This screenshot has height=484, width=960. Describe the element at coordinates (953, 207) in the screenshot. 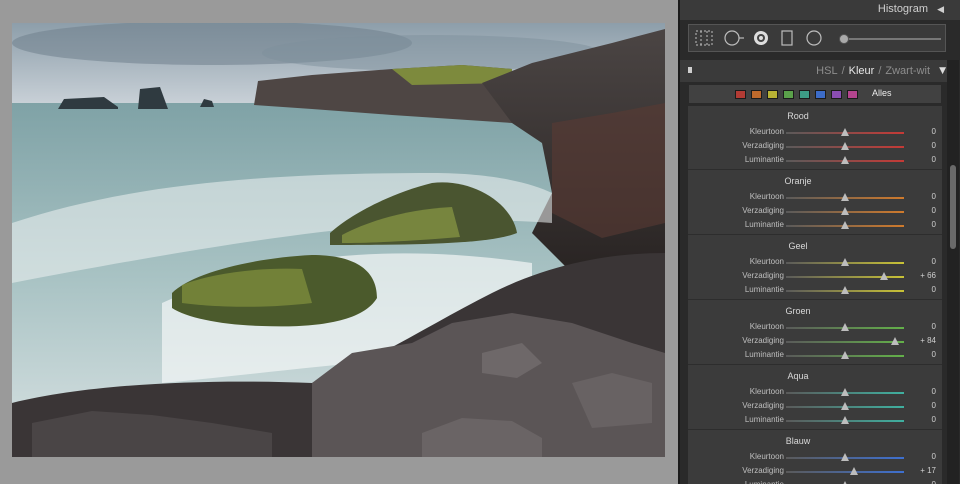

I see `scrollbar-thumb` at that location.